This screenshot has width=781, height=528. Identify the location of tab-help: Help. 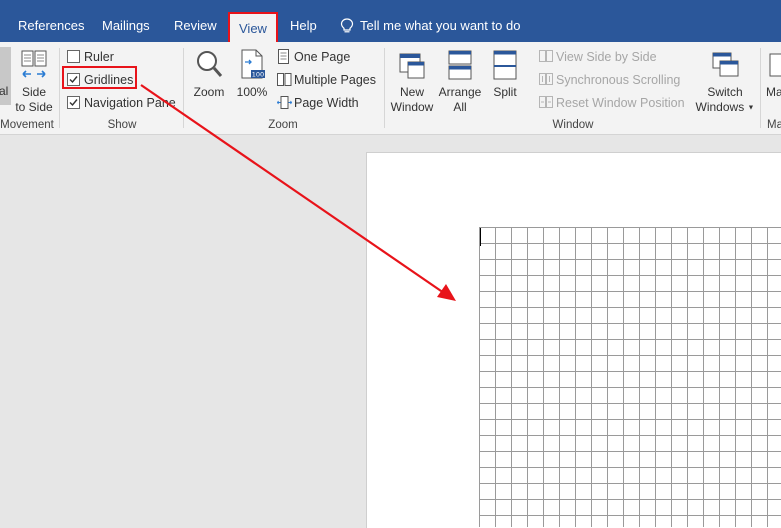
(303, 26).